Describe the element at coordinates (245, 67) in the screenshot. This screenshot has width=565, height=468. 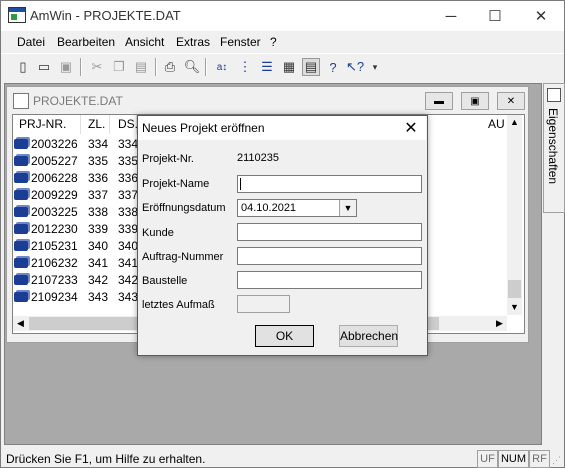
I see `tree-icon: ⋮` at that location.